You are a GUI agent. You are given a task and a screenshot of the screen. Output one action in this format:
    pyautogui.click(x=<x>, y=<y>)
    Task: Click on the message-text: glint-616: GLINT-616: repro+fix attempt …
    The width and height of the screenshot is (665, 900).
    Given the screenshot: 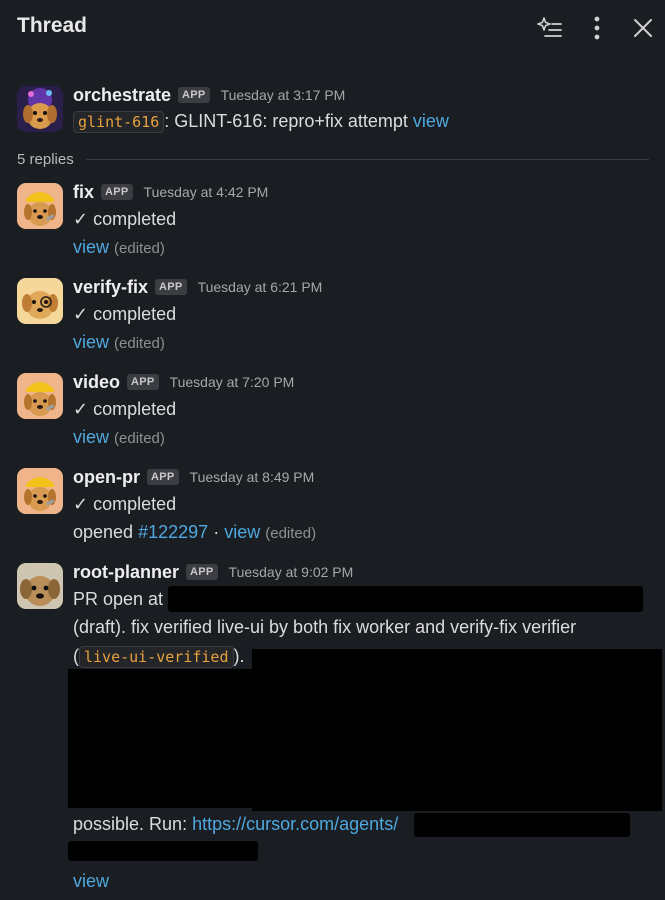 What is the action you would take?
    pyautogui.click(x=261, y=122)
    